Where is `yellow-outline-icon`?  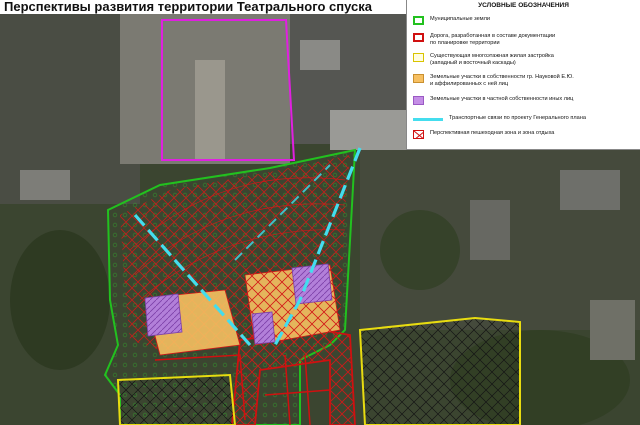 yellow-outline-icon is located at coordinates (418, 57).